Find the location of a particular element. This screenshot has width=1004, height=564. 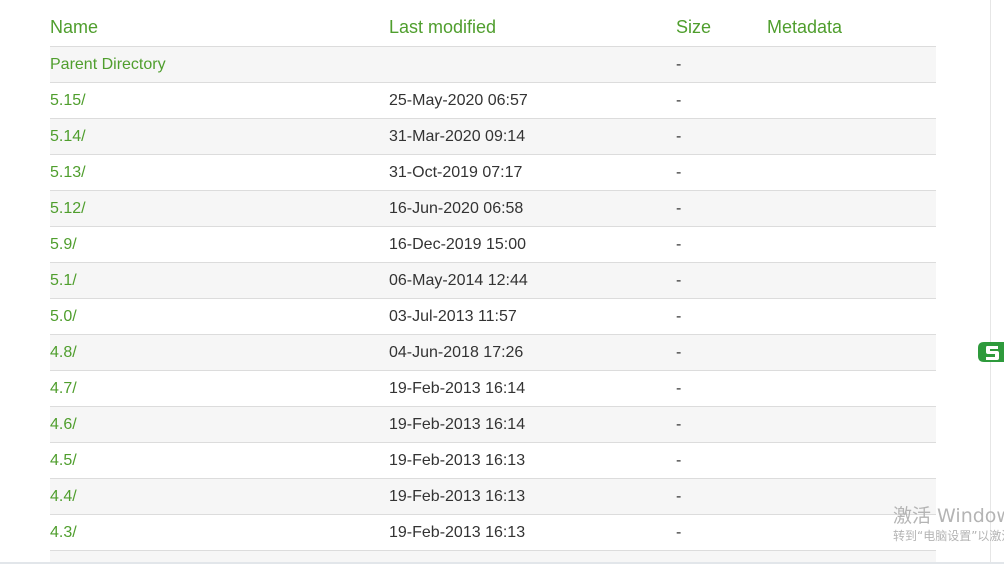

table-row: 4.3/19-Feb-2013 16:13- is located at coordinates (493, 532).